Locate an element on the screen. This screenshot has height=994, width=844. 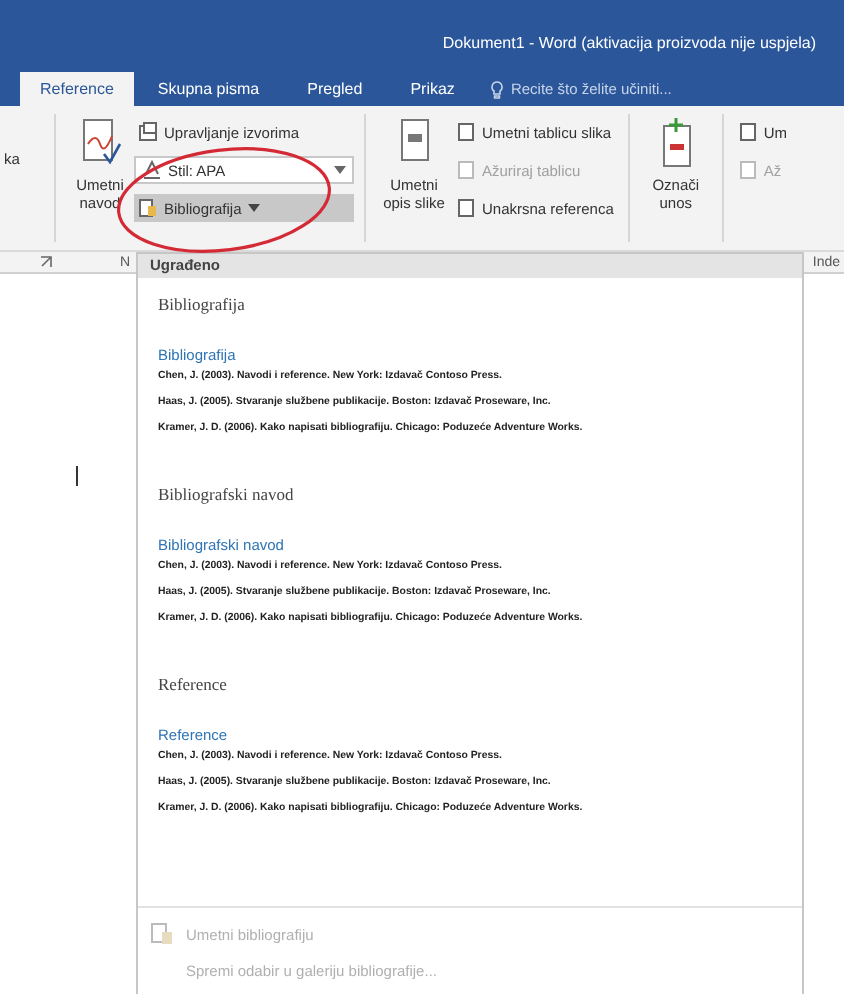
text-cursor is located at coordinates (77, 476).